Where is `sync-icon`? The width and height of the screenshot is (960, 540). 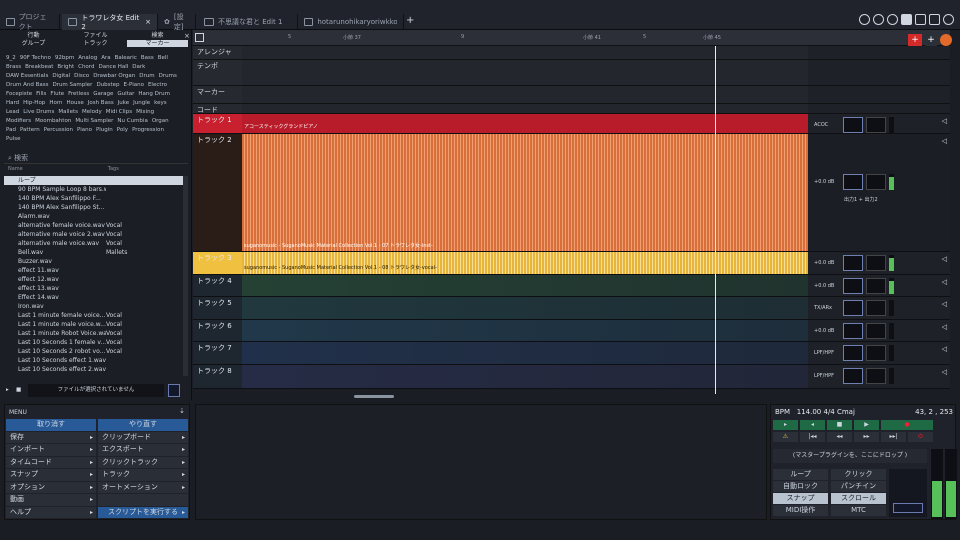
sync-icon is located at coordinates (892, 19).